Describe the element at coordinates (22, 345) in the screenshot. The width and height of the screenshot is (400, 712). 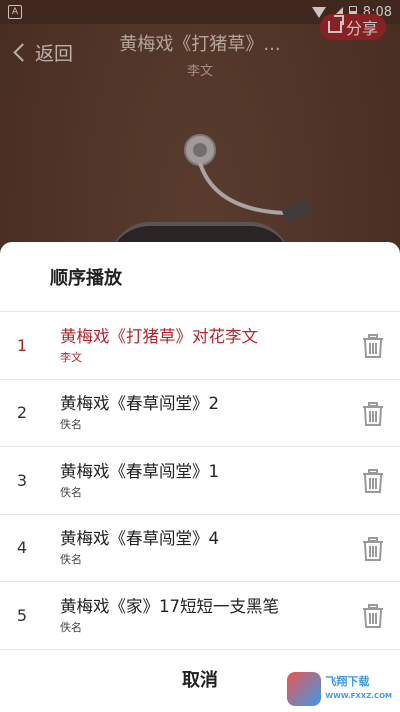
I see `item-index: 1` at that location.